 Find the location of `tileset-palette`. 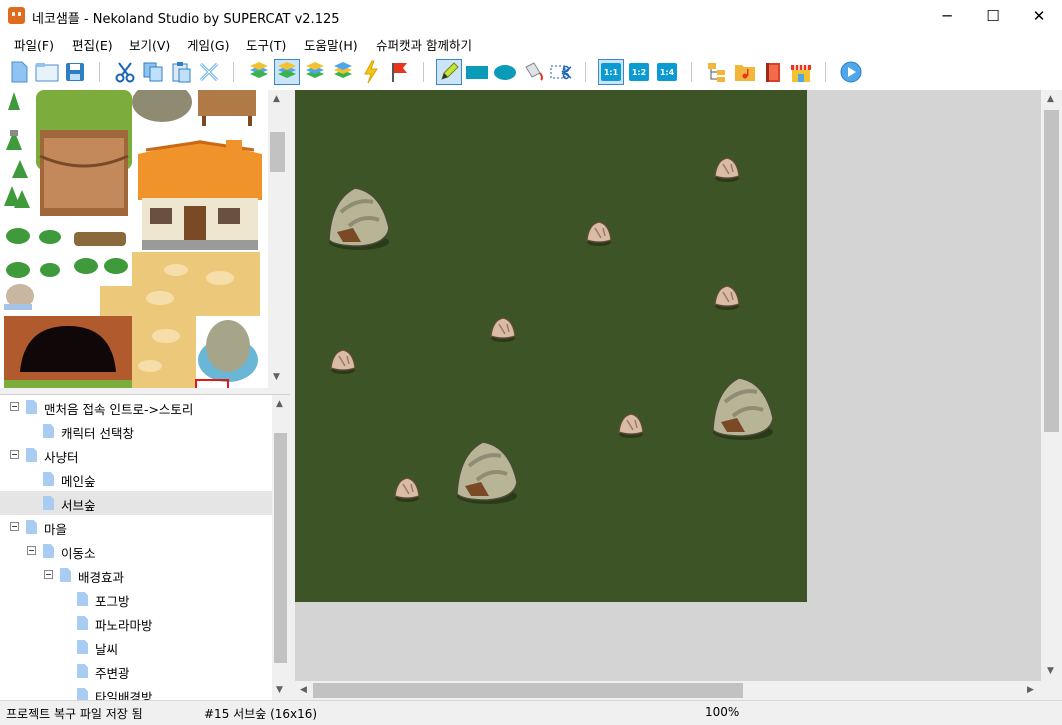

tileset-palette is located at coordinates (134, 239).